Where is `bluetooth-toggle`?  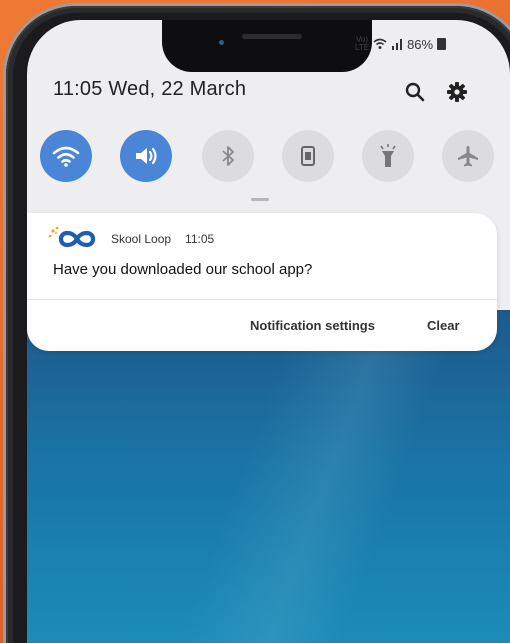
bluetooth-toggle is located at coordinates (228, 156).